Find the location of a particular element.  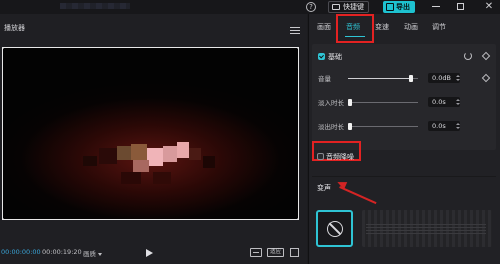

waveform-icon is located at coordinates (256, 252).